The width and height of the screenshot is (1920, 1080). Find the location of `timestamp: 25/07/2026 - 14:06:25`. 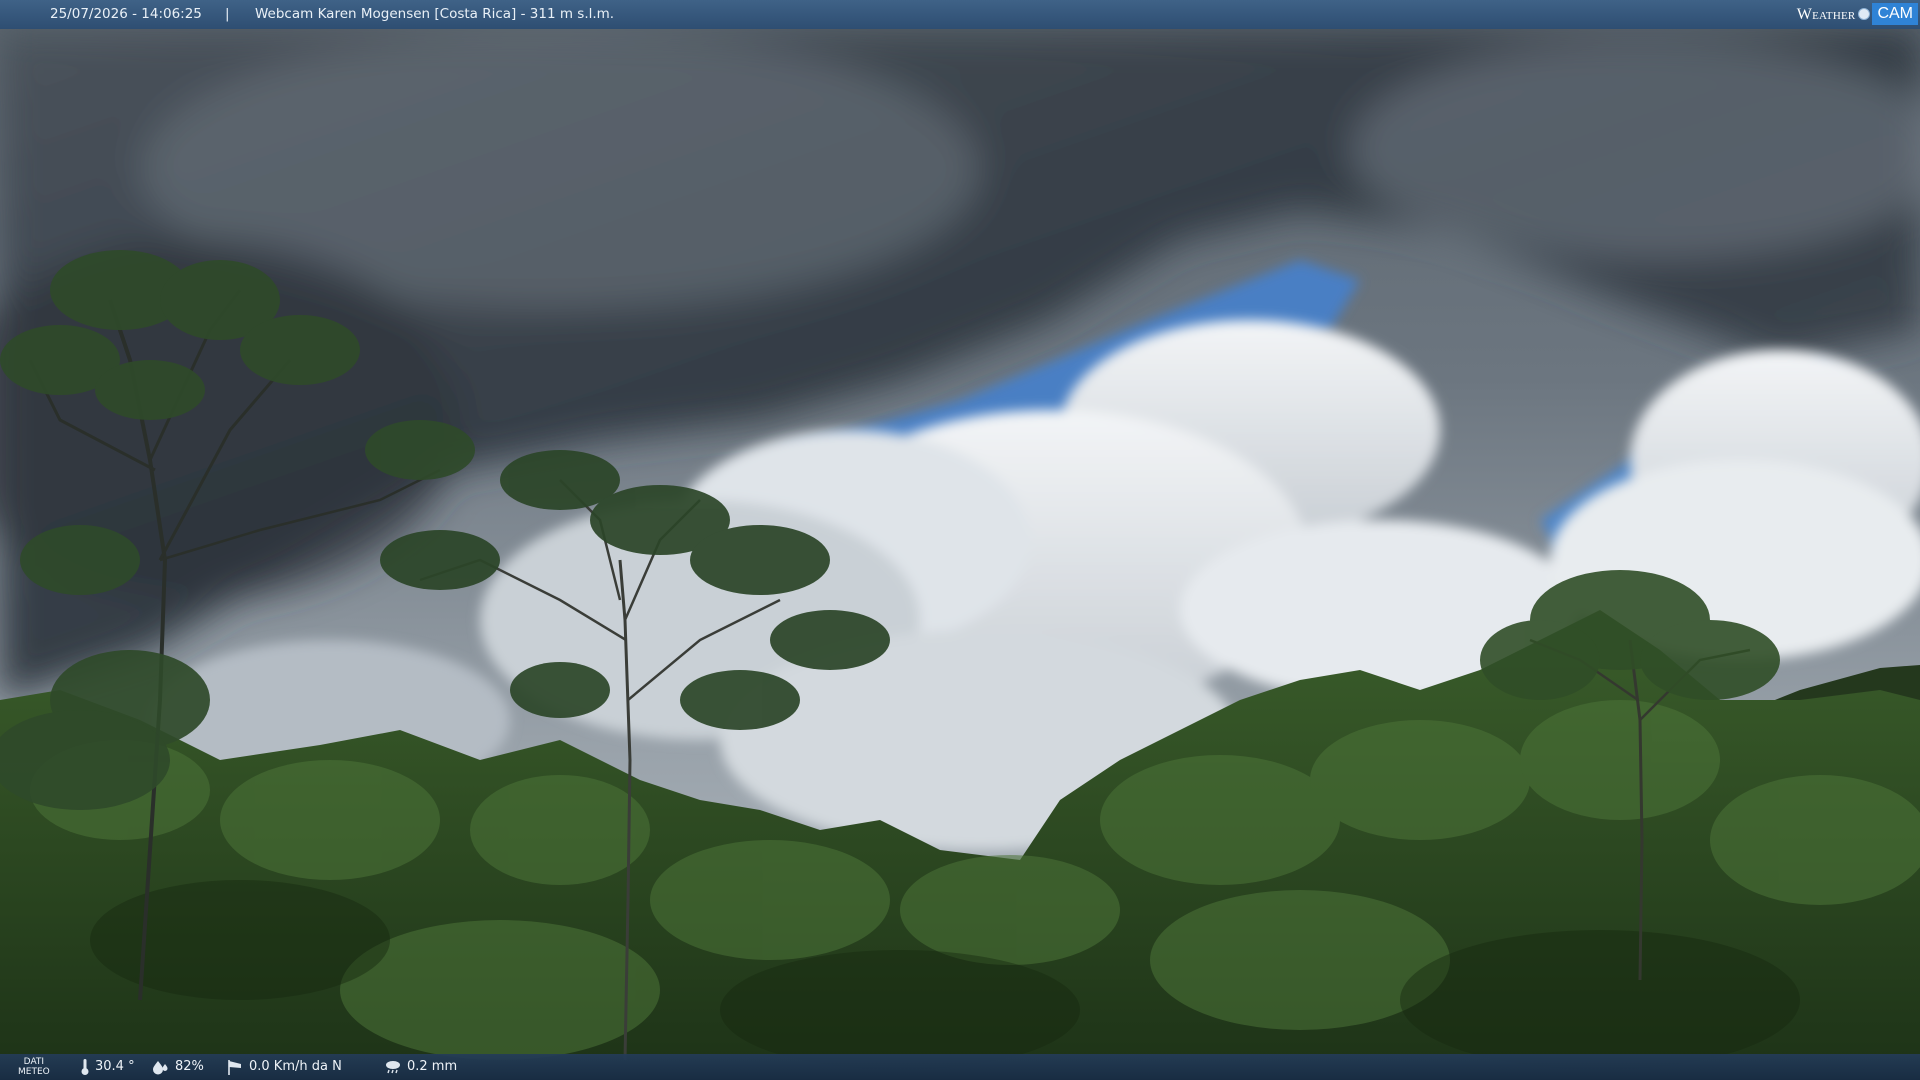

timestamp: 25/07/2026 - 14:06:25 is located at coordinates (126, 14).